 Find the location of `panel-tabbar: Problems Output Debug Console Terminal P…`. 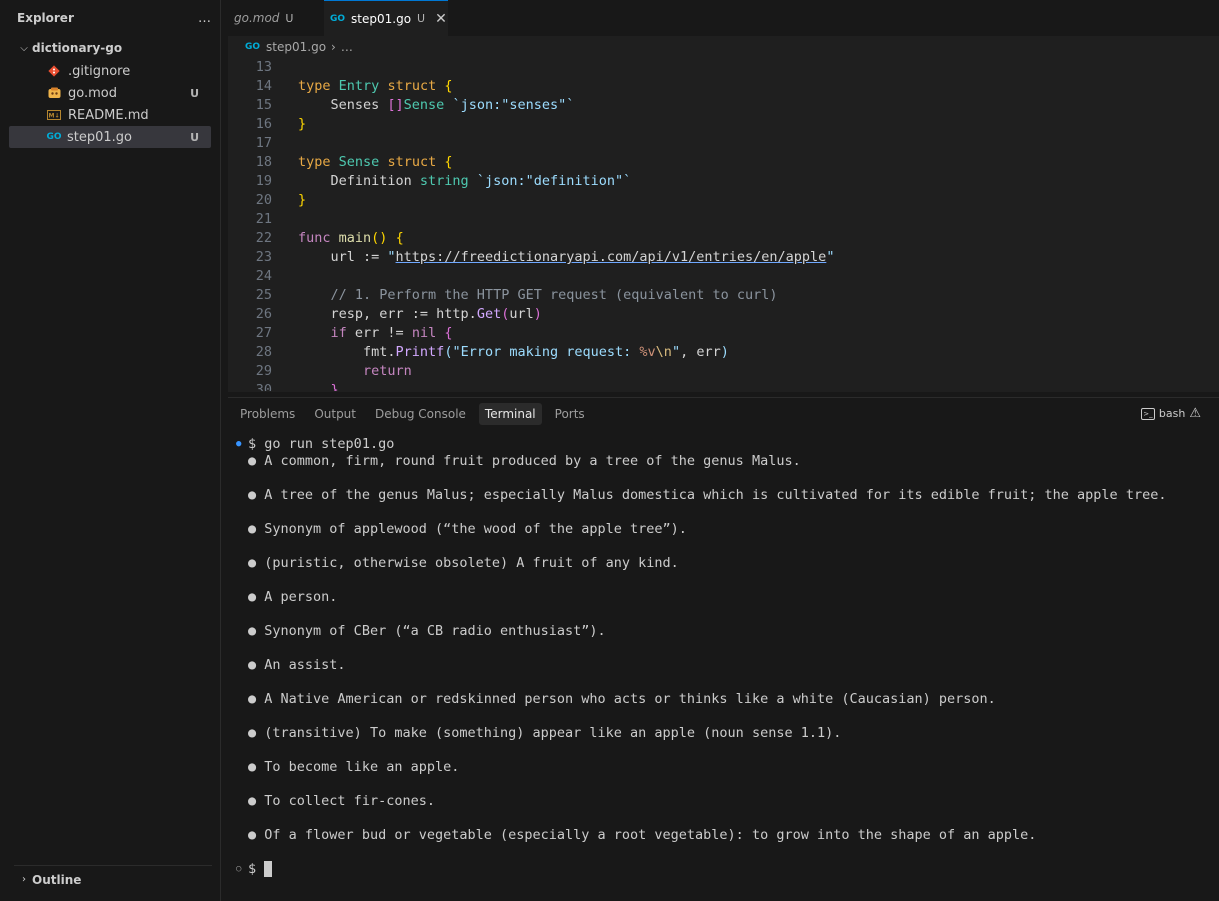

panel-tabbar: Problems Output Debug Console Terminal P… is located at coordinates (723, 414).